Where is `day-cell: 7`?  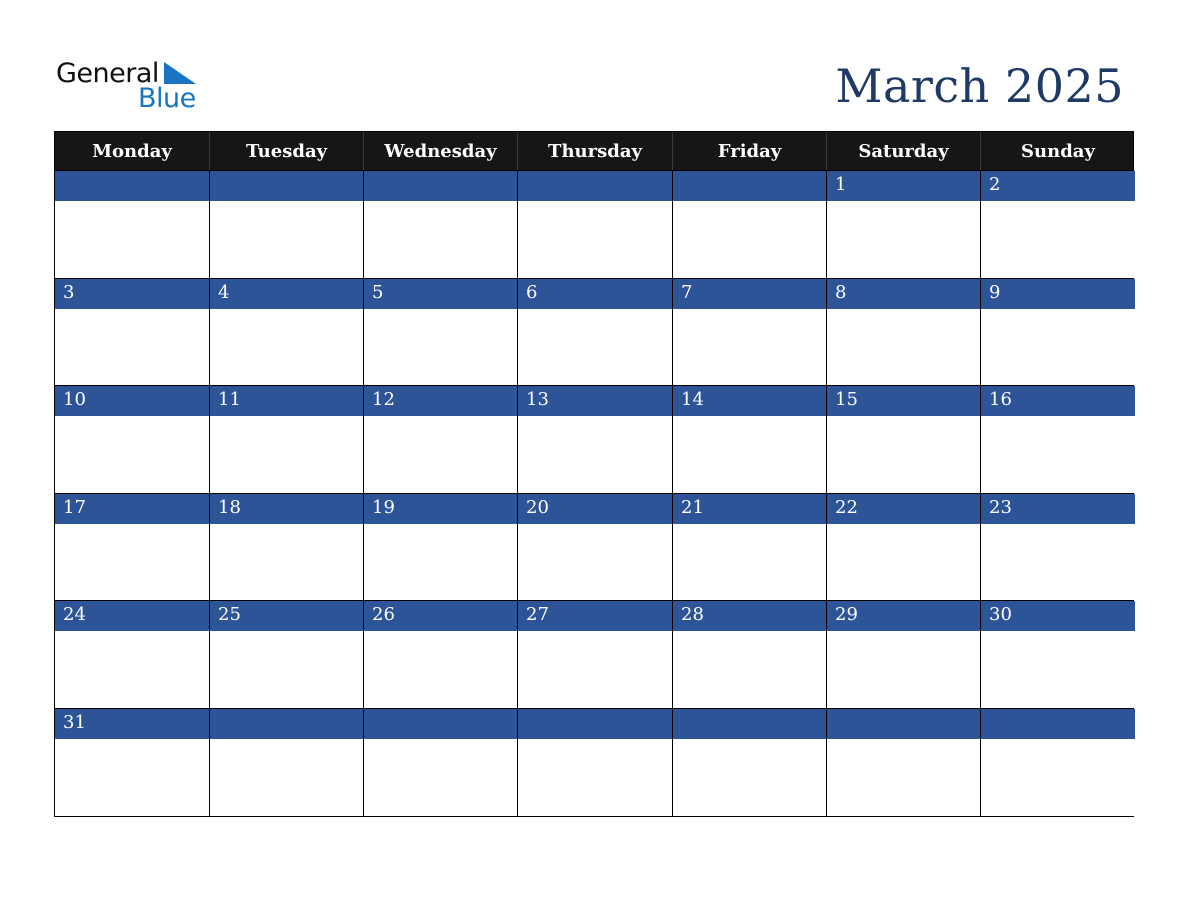 day-cell: 7 is located at coordinates (749, 332).